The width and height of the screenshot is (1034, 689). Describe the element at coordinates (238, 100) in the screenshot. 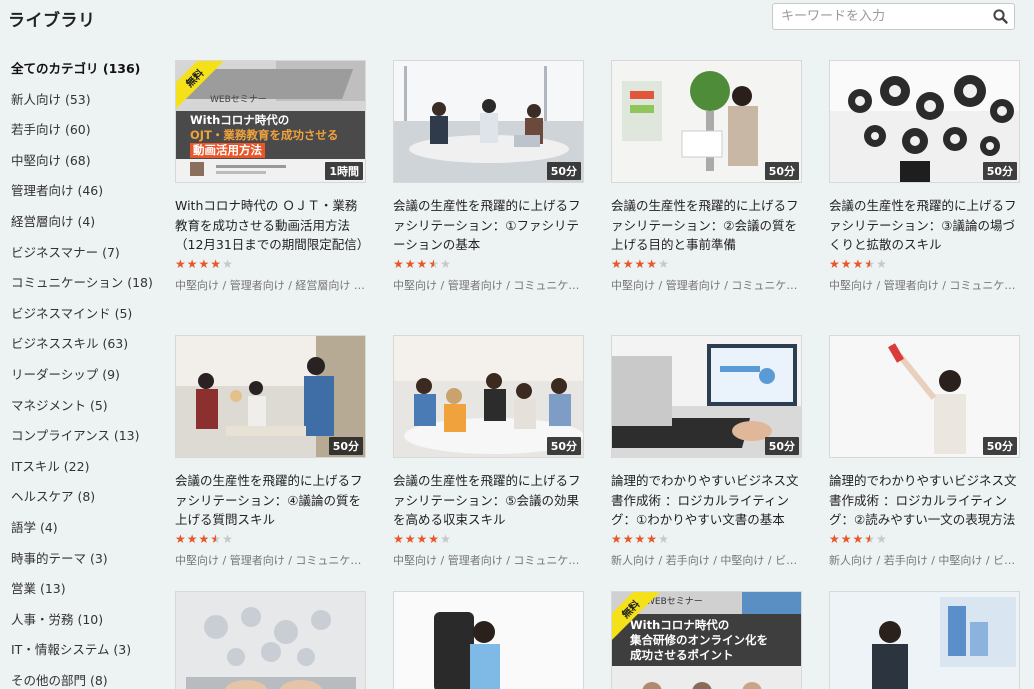

I see `promo-subtitle: WEBセミナー` at that location.